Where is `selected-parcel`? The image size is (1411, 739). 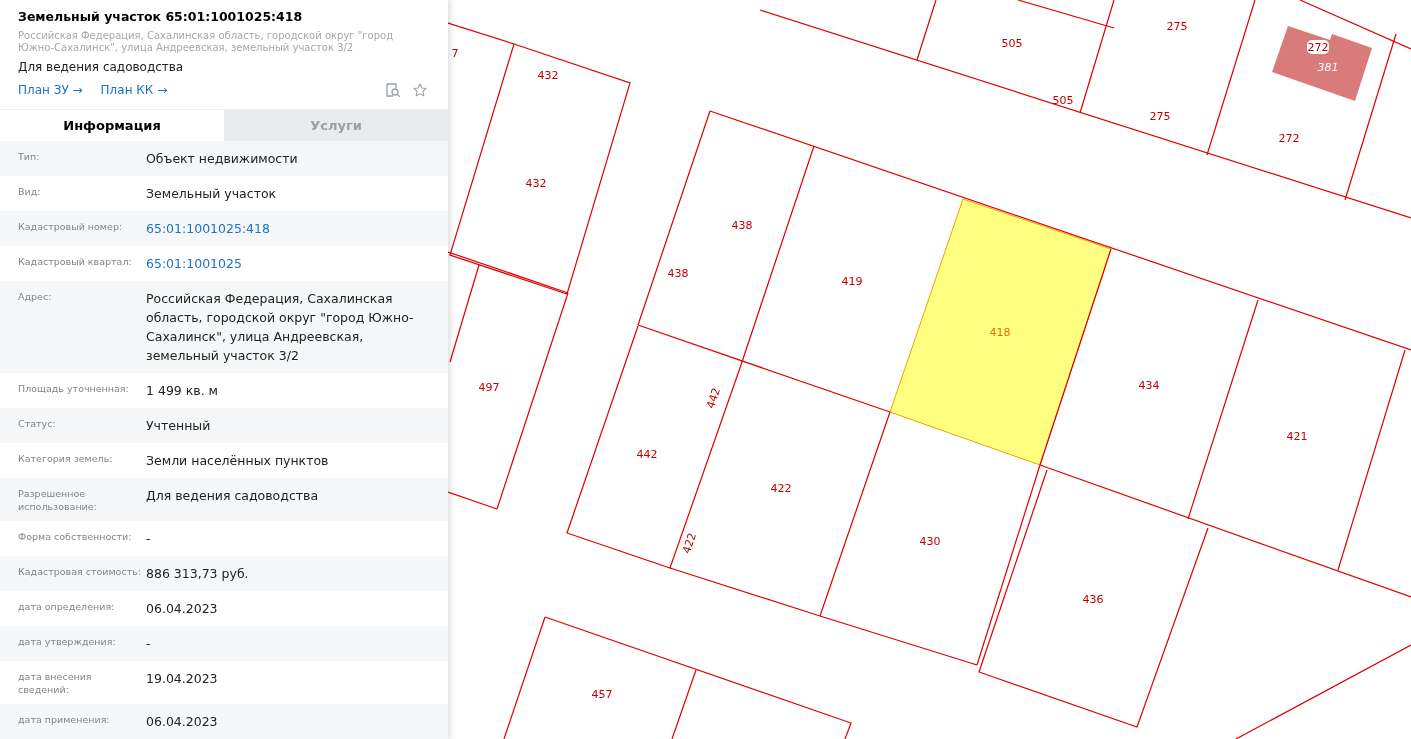 selected-parcel is located at coordinates (1000, 332).